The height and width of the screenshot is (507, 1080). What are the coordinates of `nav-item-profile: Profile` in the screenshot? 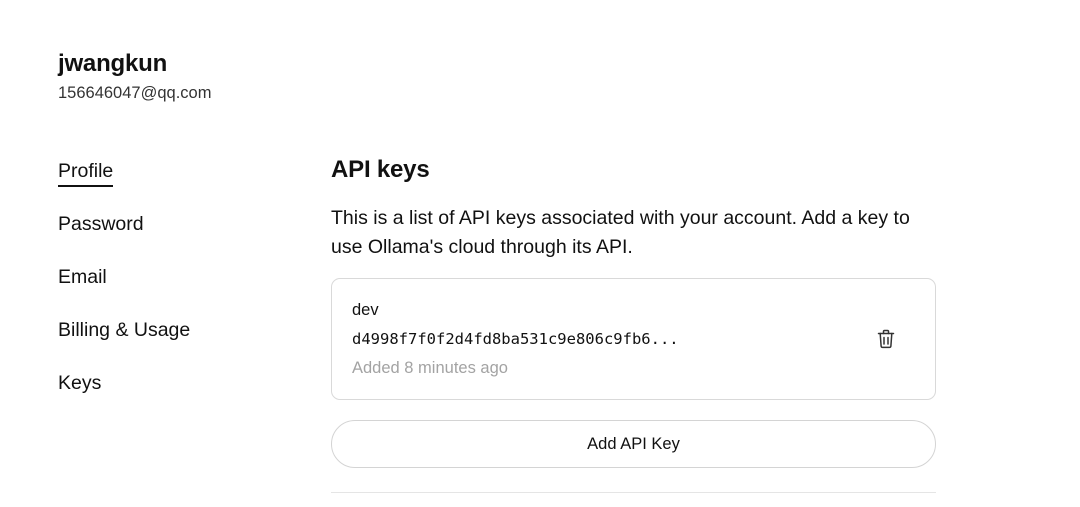 It's located at (168, 186).